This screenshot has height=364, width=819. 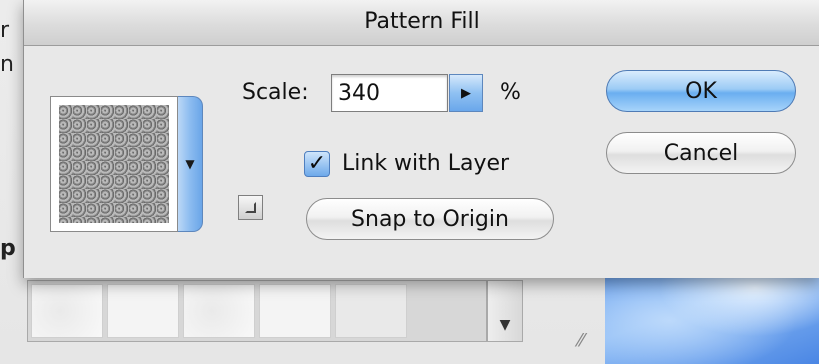 I want to click on link-with-layer-label: Link with Layer, so click(x=425, y=163).